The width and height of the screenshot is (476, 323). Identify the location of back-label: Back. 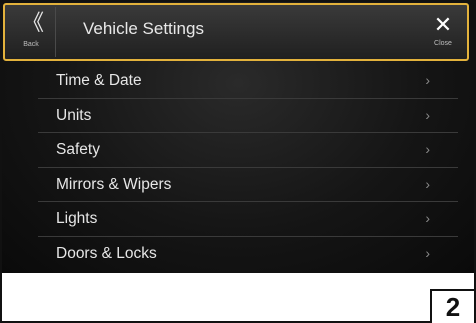
(31, 44).